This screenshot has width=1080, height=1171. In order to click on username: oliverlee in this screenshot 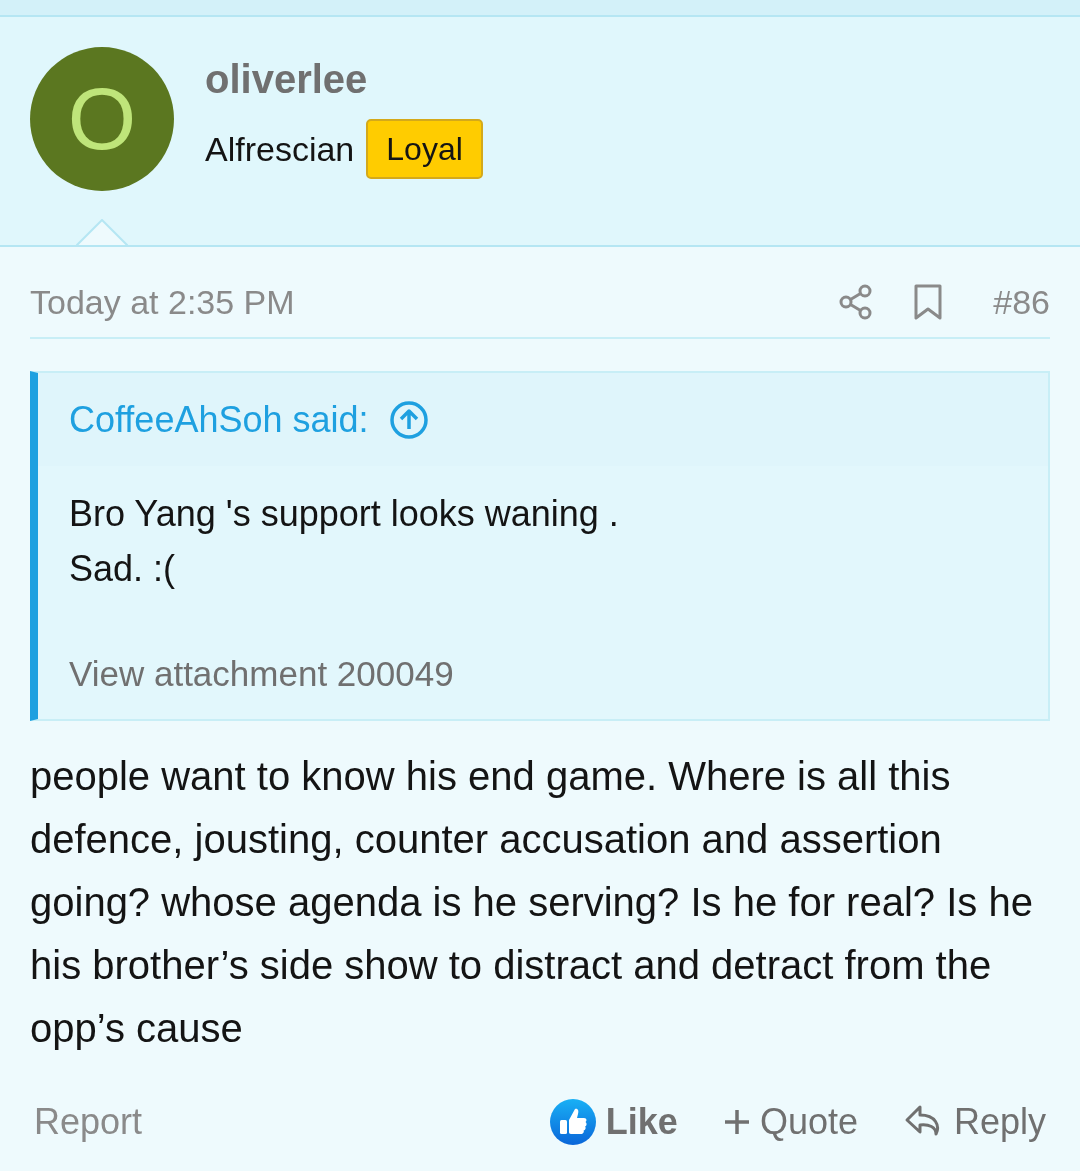, I will do `click(344, 79)`.